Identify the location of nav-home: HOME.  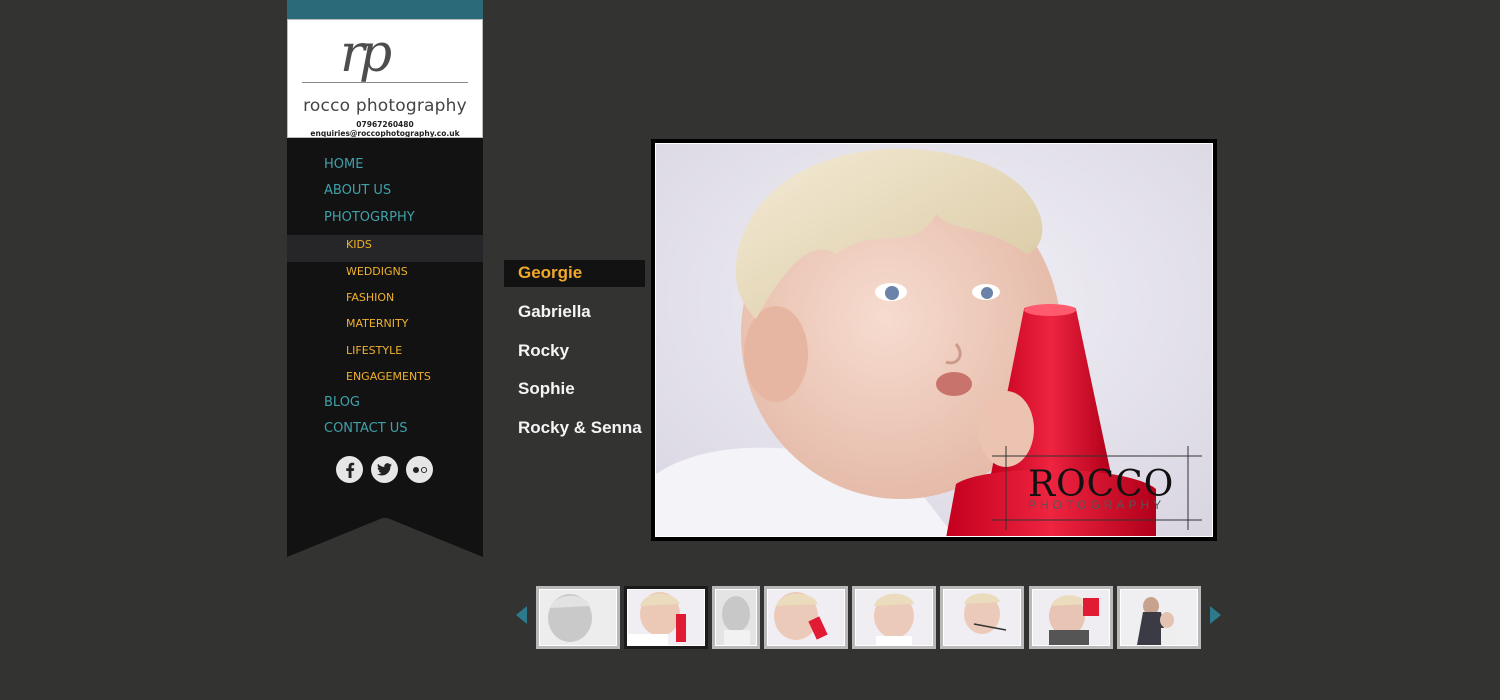
(385, 169).